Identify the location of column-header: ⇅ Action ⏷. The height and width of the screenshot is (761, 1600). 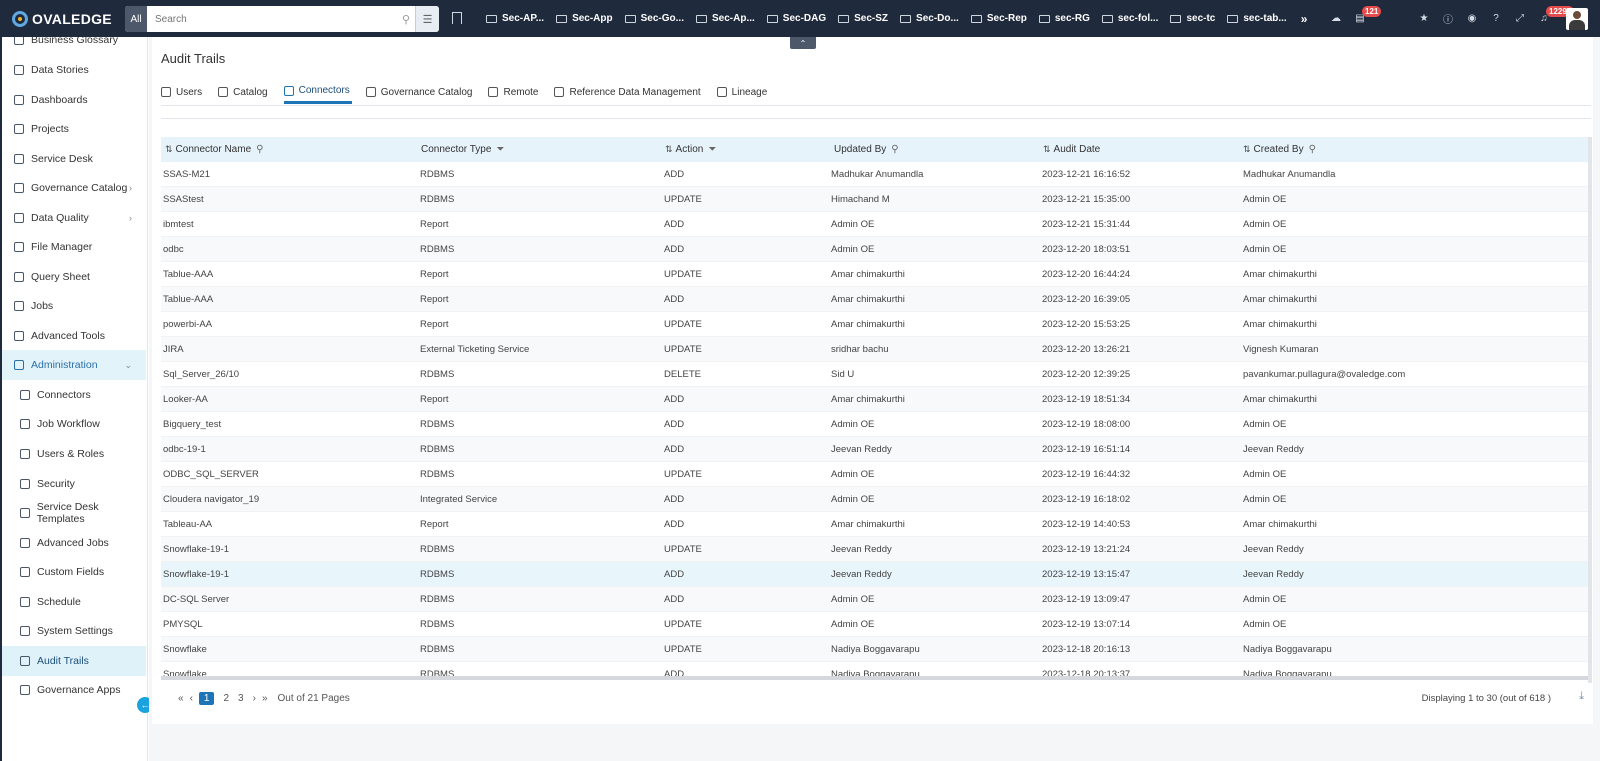
(690, 149).